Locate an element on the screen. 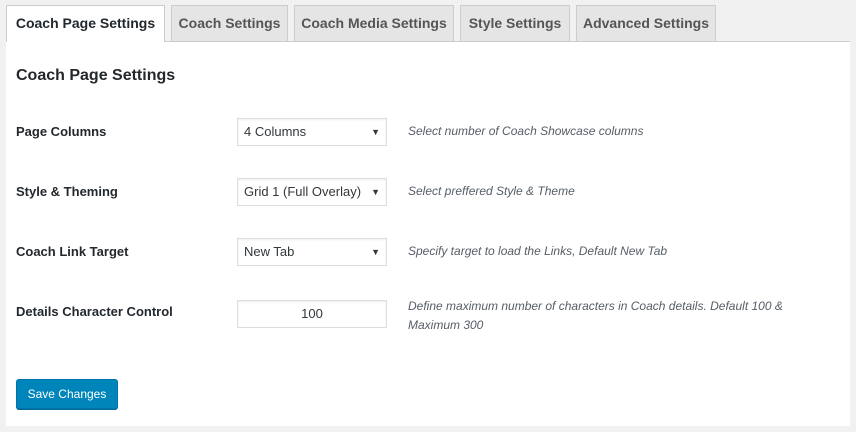 This screenshot has width=856, height=432. char-control-input: 100 is located at coordinates (312, 314).